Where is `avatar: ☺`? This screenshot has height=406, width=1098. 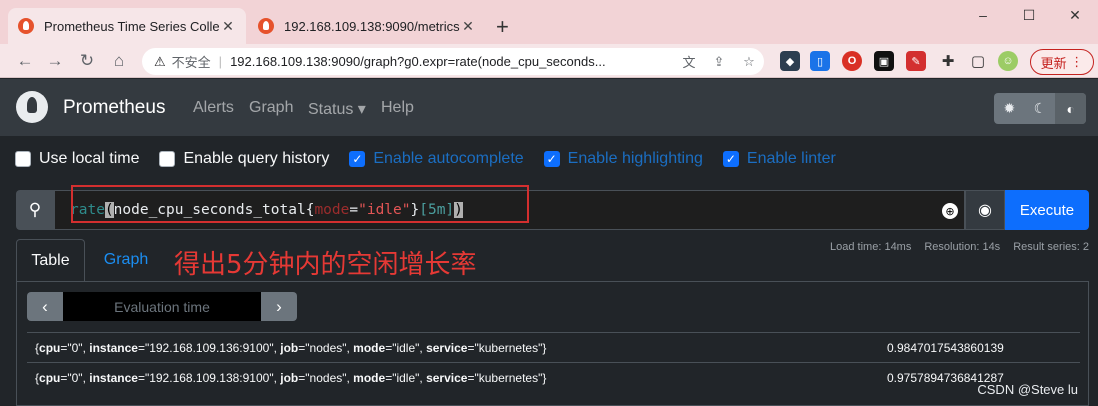 avatar: ☺ is located at coordinates (1008, 61).